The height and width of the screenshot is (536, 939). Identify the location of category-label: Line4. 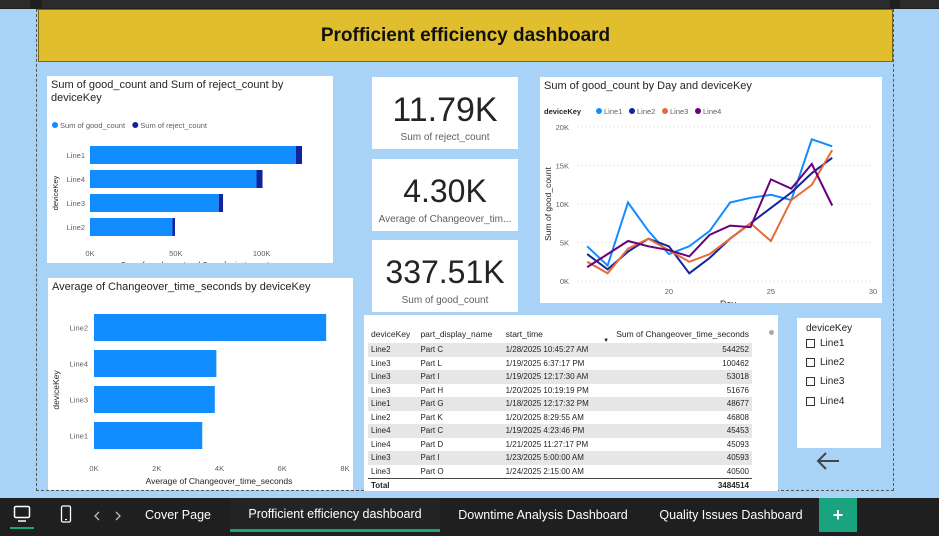
(79, 364).